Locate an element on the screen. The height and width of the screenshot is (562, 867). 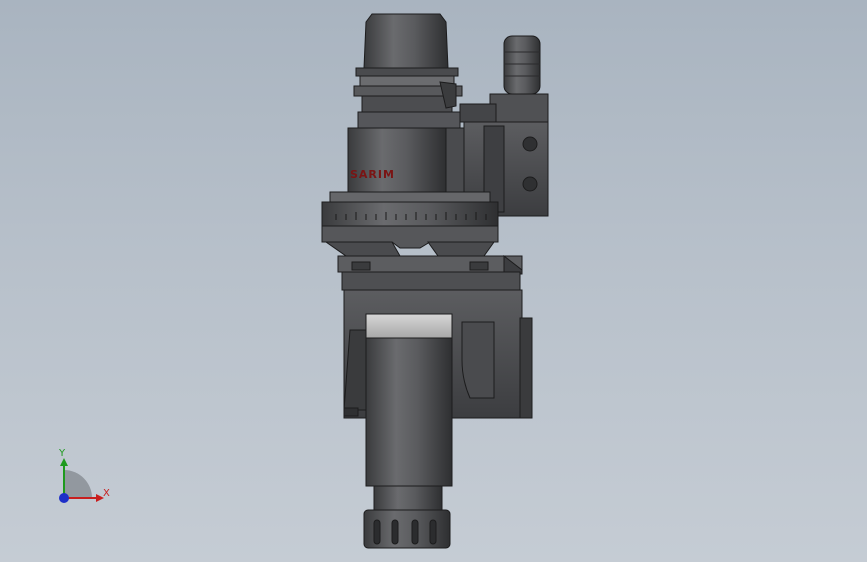
spindle-housing is located at coordinates (409, 411).